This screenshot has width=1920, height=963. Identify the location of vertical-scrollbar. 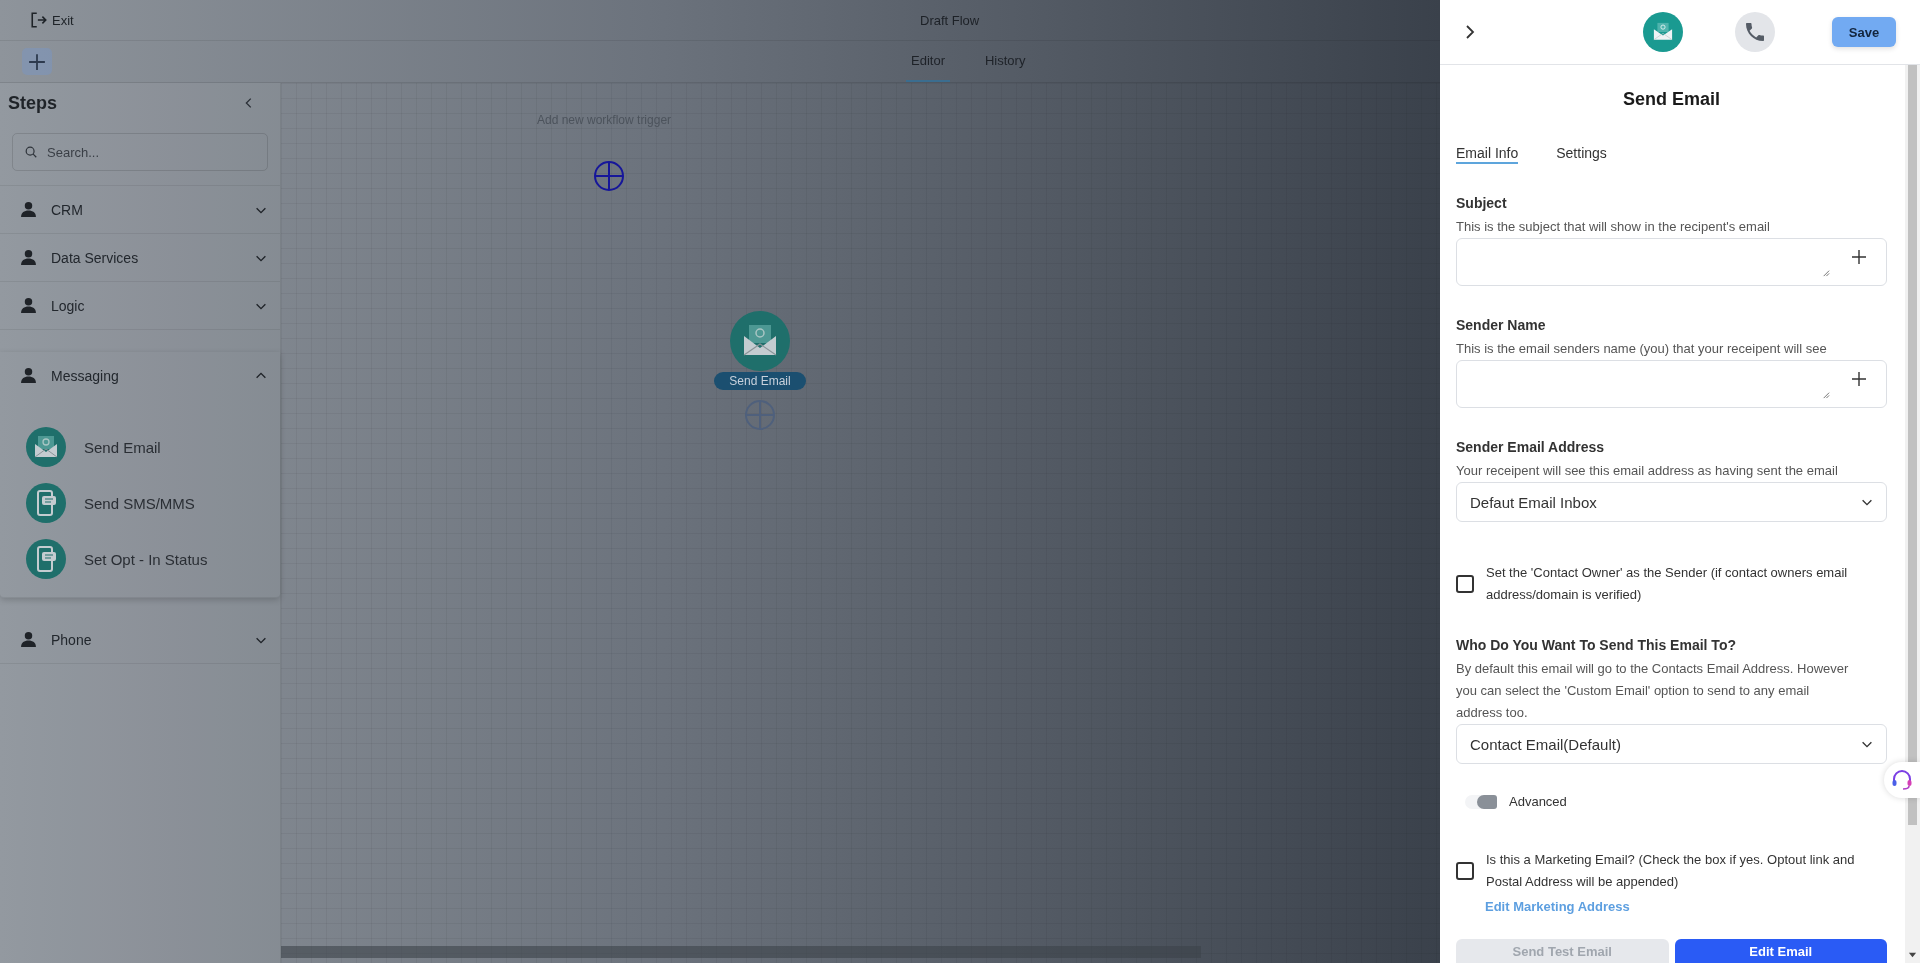
(1912, 514).